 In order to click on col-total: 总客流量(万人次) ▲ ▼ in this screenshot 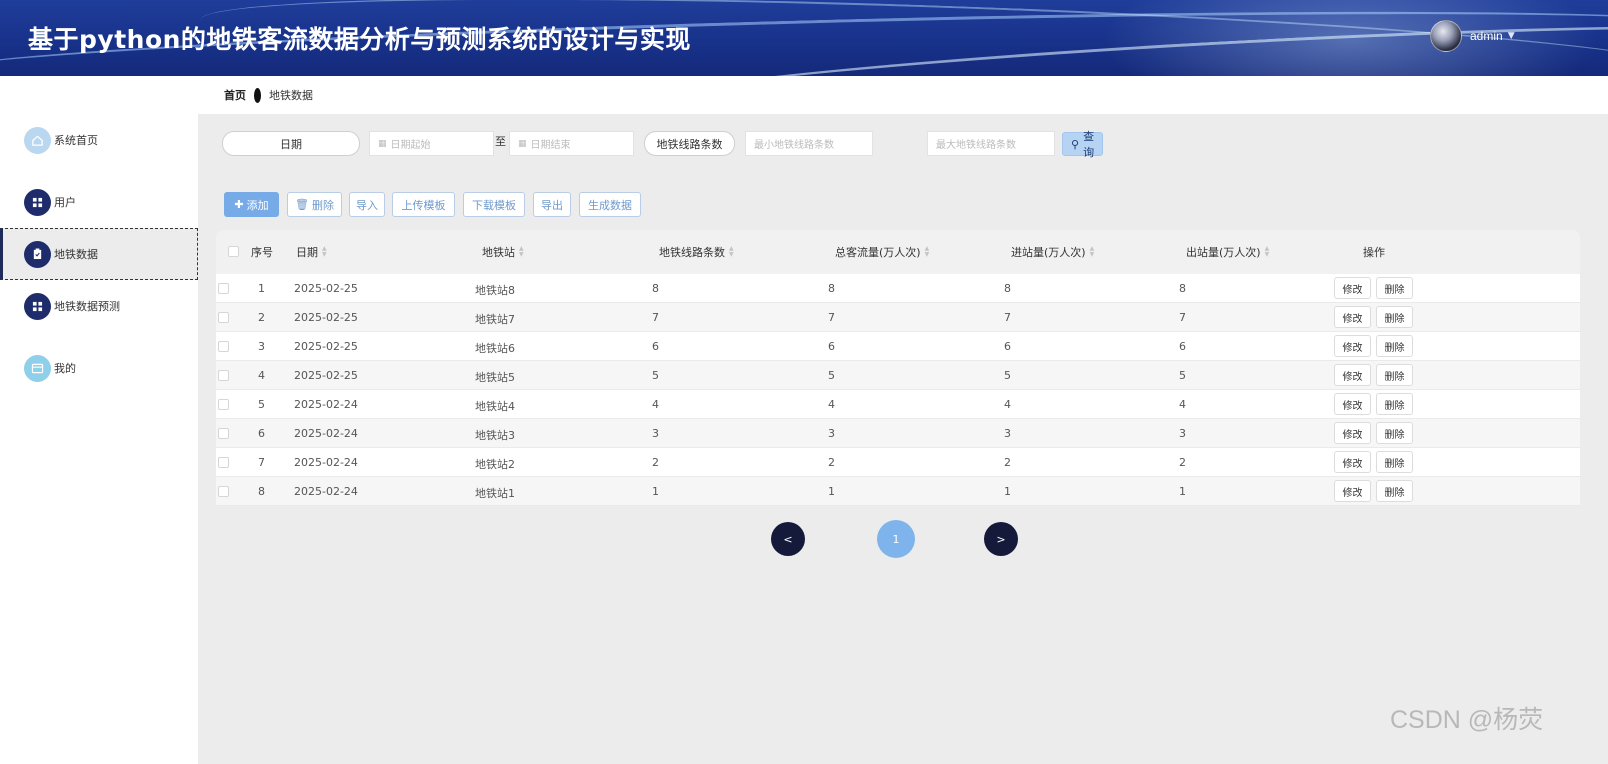, I will do `click(882, 252)`.